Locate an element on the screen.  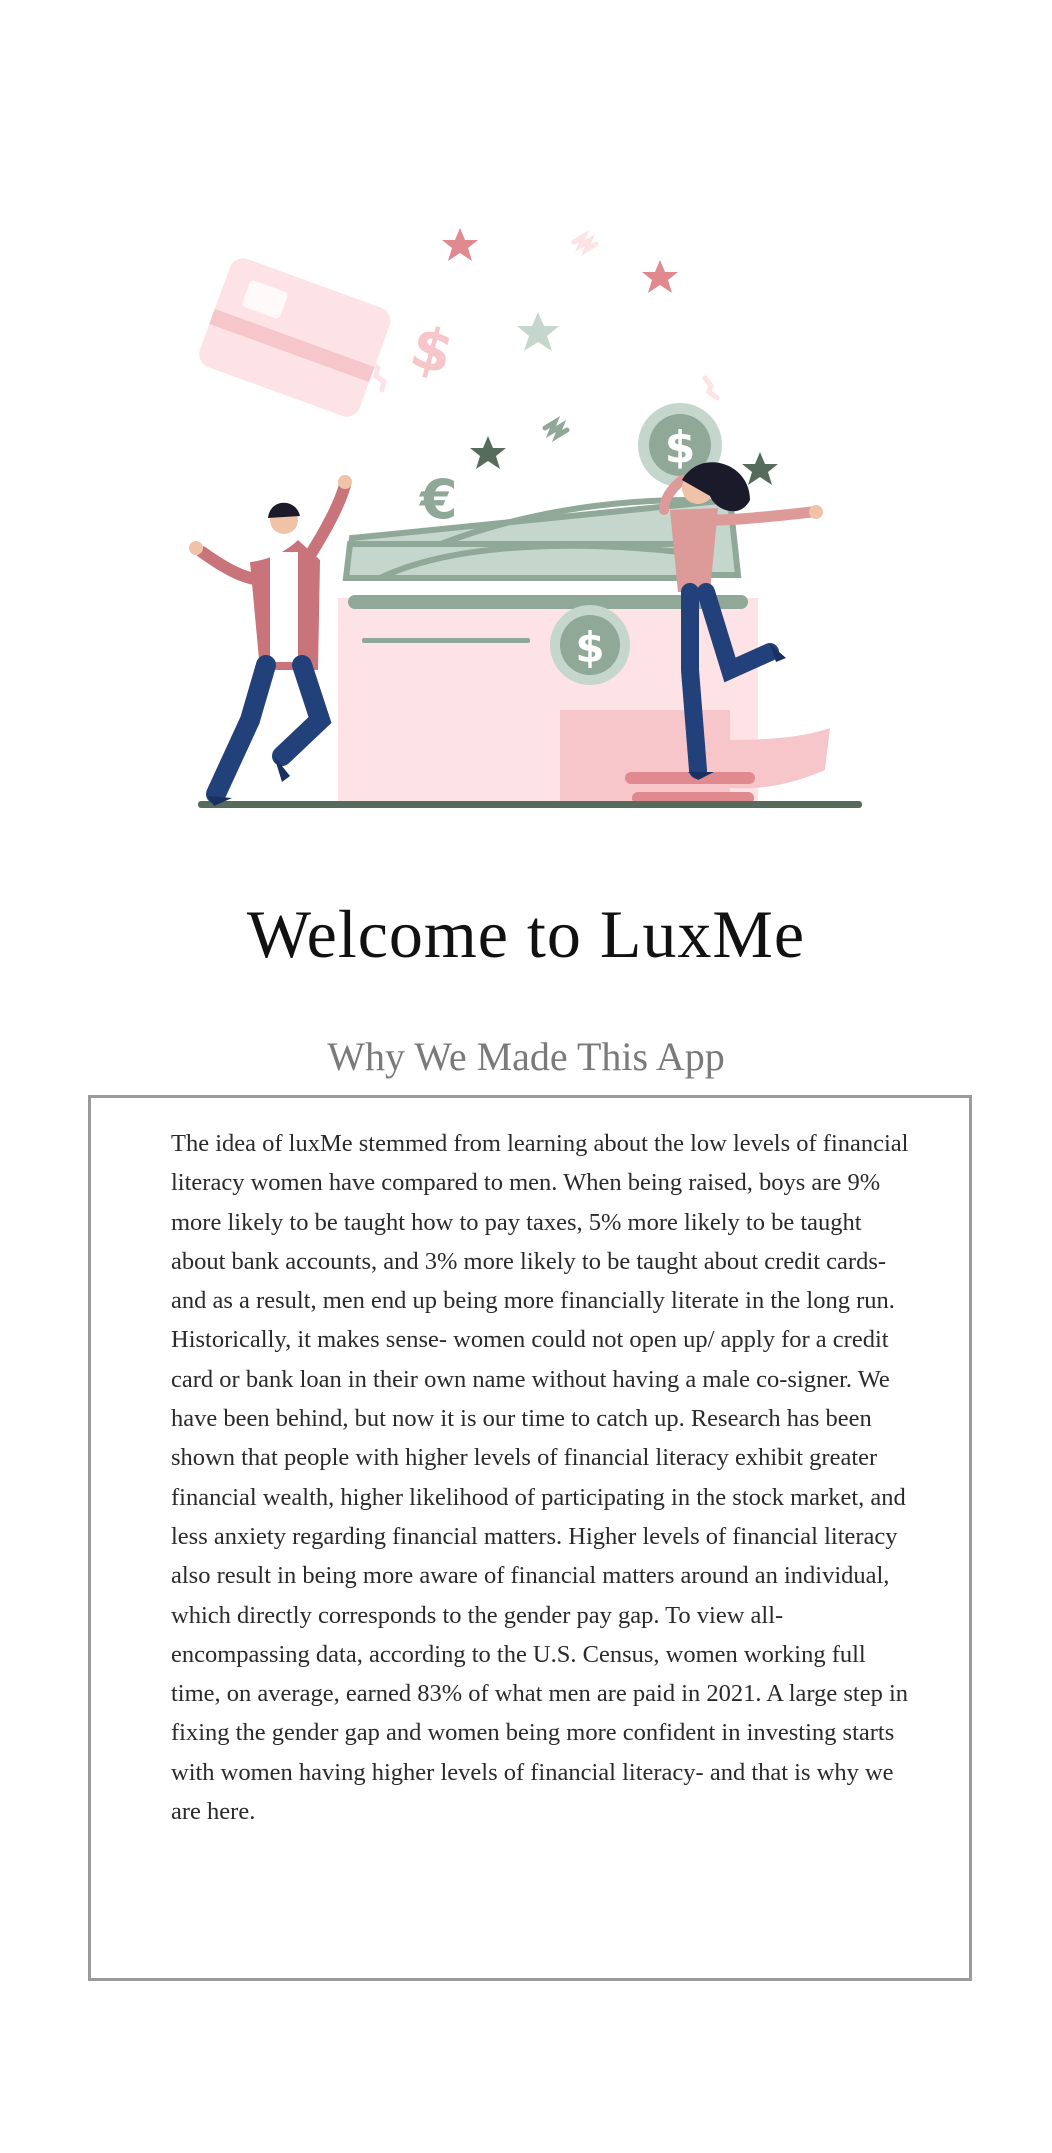
star-icons is located at coordinates (610, 356).